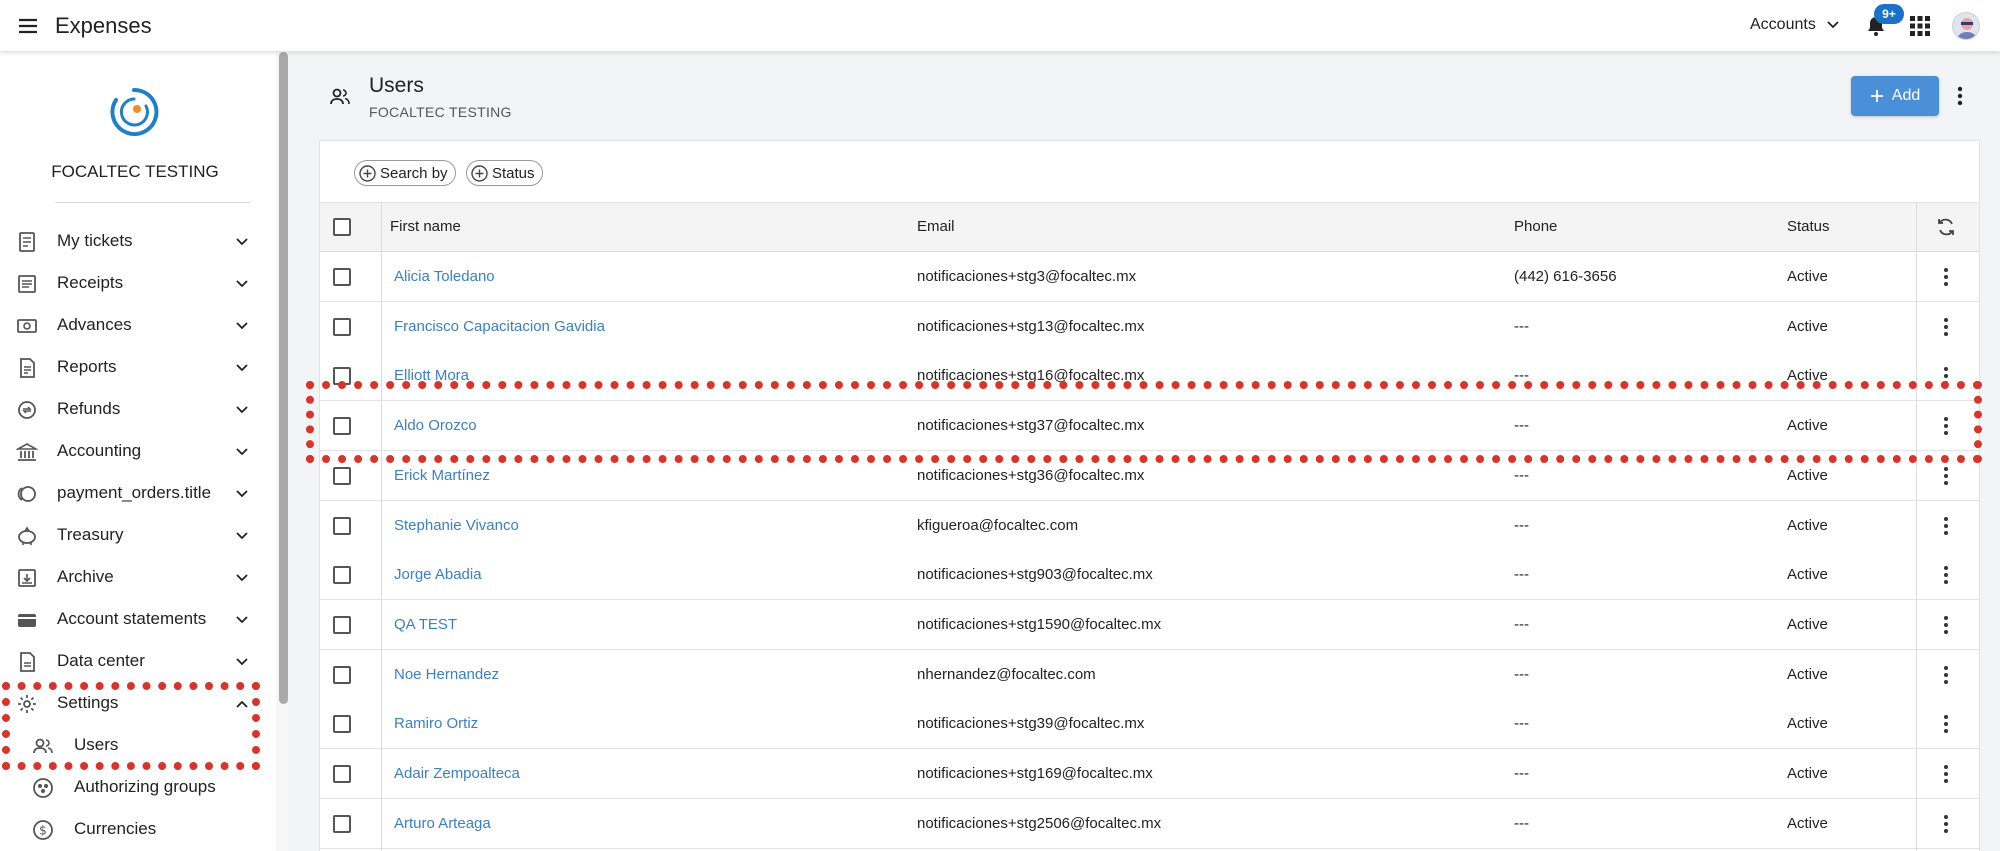 The height and width of the screenshot is (851, 2000). Describe the element at coordinates (1920, 26) in the screenshot. I see `apps-grid-icon` at that location.